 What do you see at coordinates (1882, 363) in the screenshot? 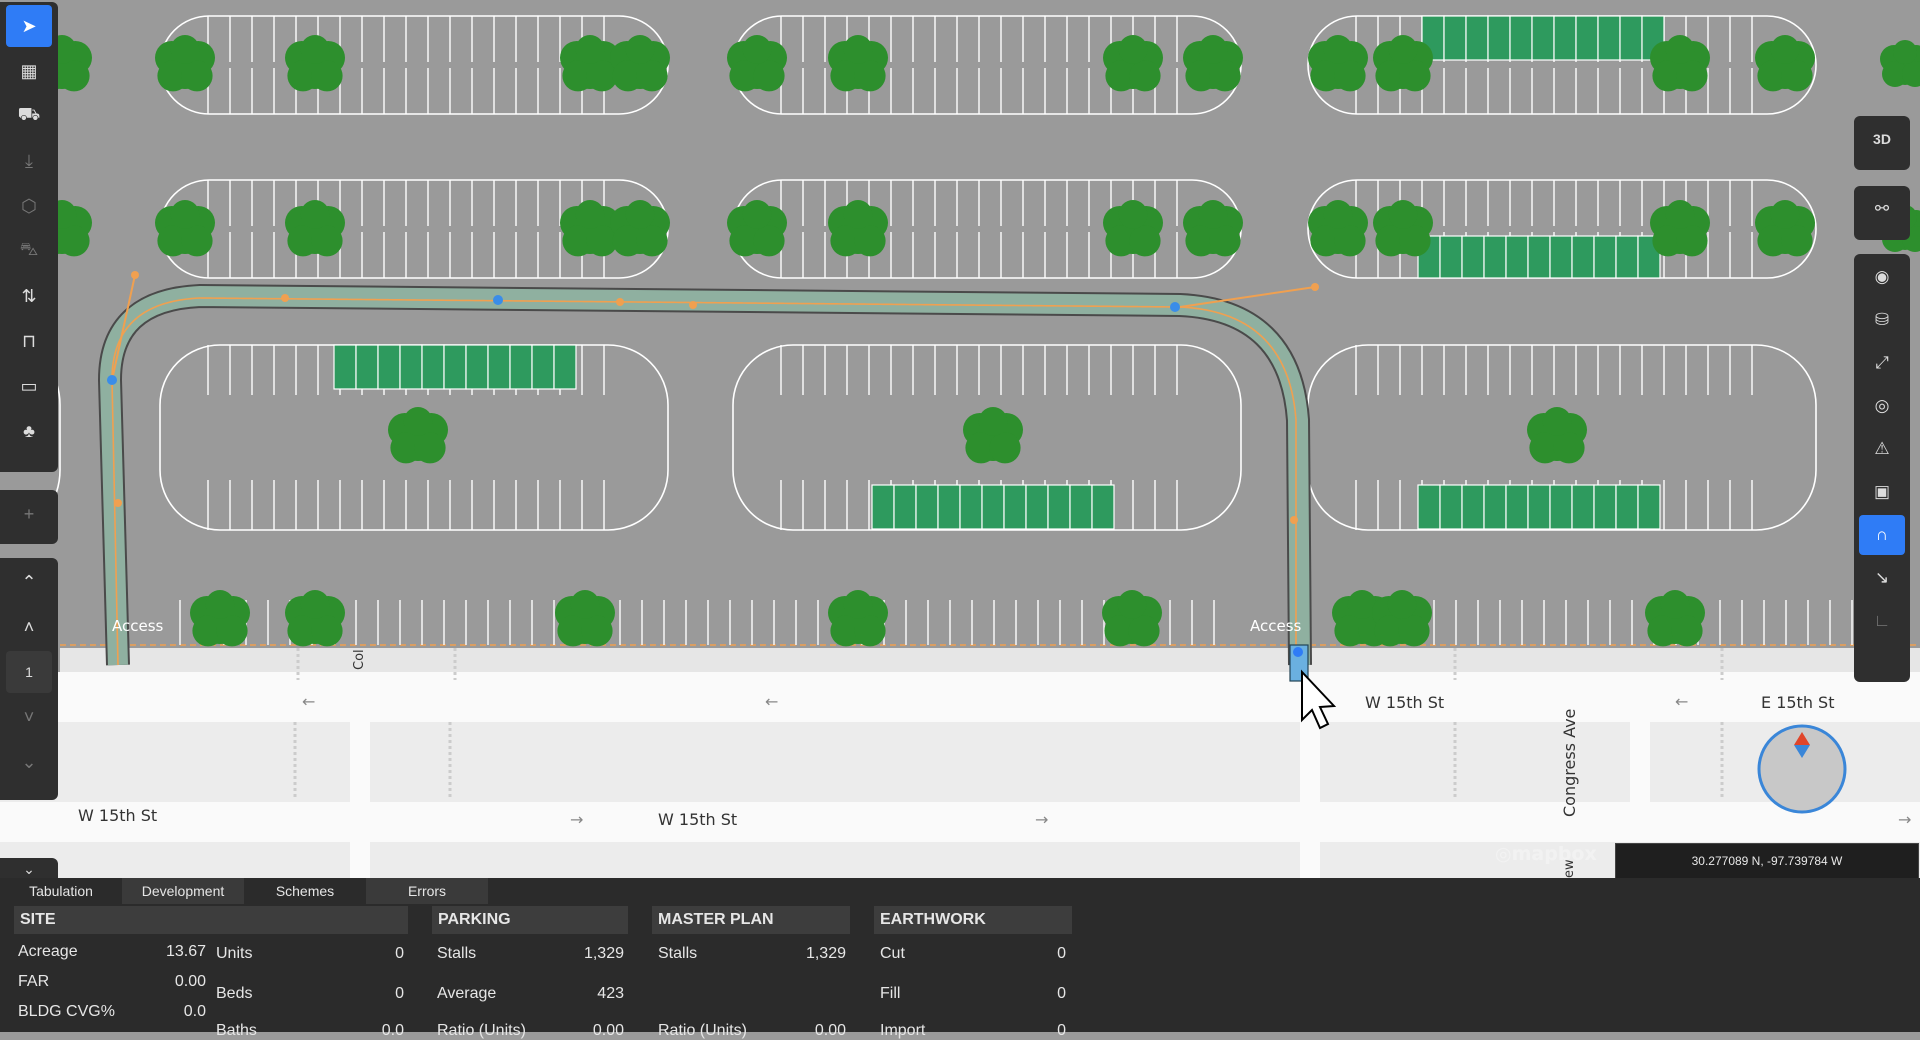
I see `fullscreen-button: ⤢` at bounding box center [1882, 363].